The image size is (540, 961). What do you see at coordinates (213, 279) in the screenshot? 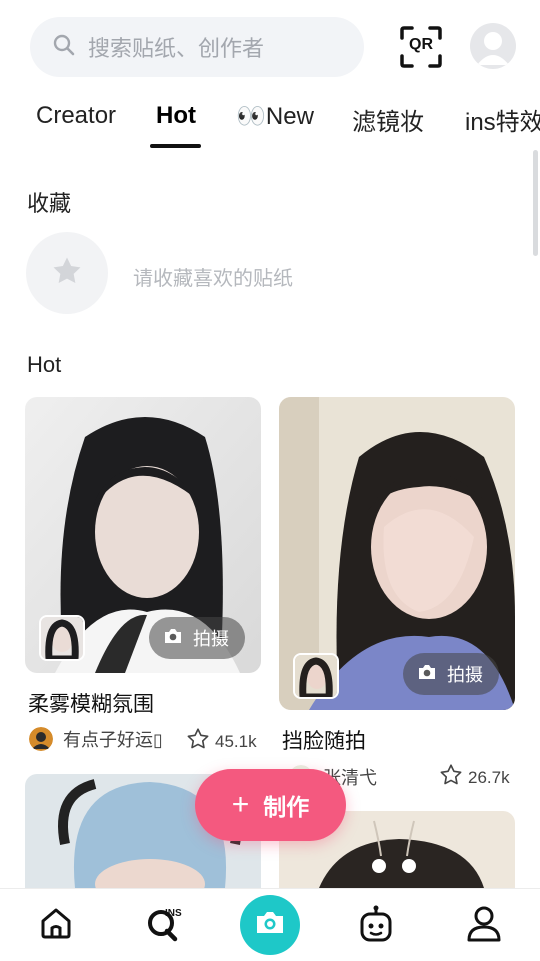
I see `favorites-hint: 请收藏喜欢的贴纸` at bounding box center [213, 279].